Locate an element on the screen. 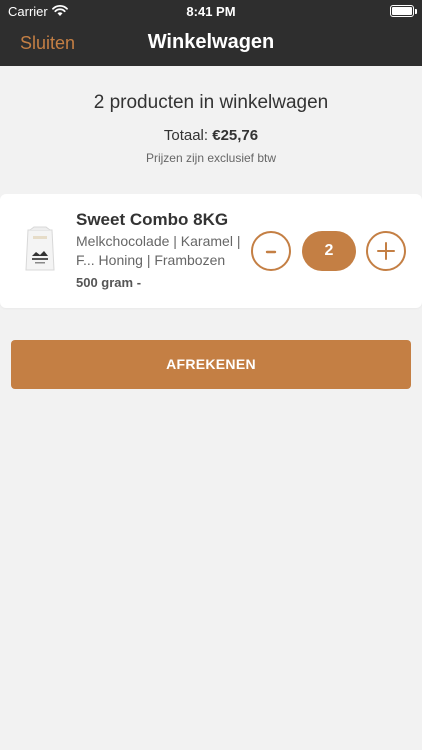 The width and height of the screenshot is (422, 750). vat-note: Prijzen zijn exclusief btw is located at coordinates (211, 158).